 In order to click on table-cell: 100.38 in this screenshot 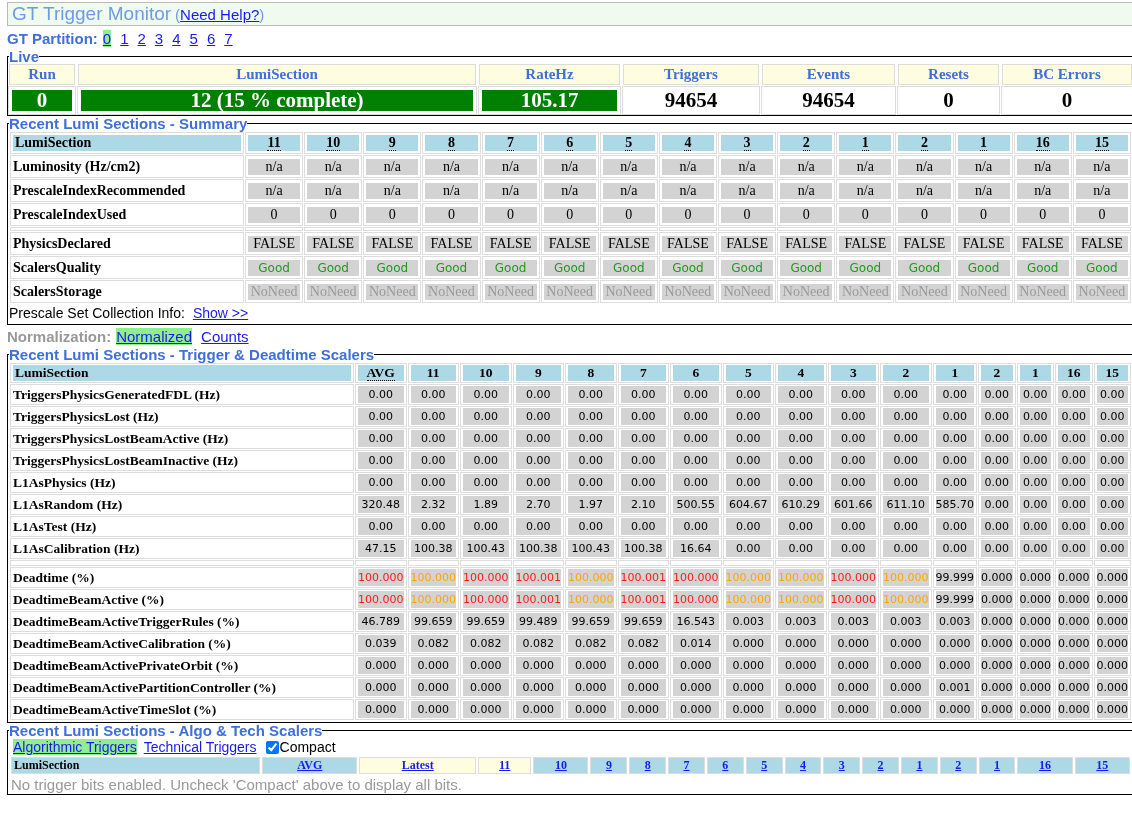, I will do `click(643, 548)`.